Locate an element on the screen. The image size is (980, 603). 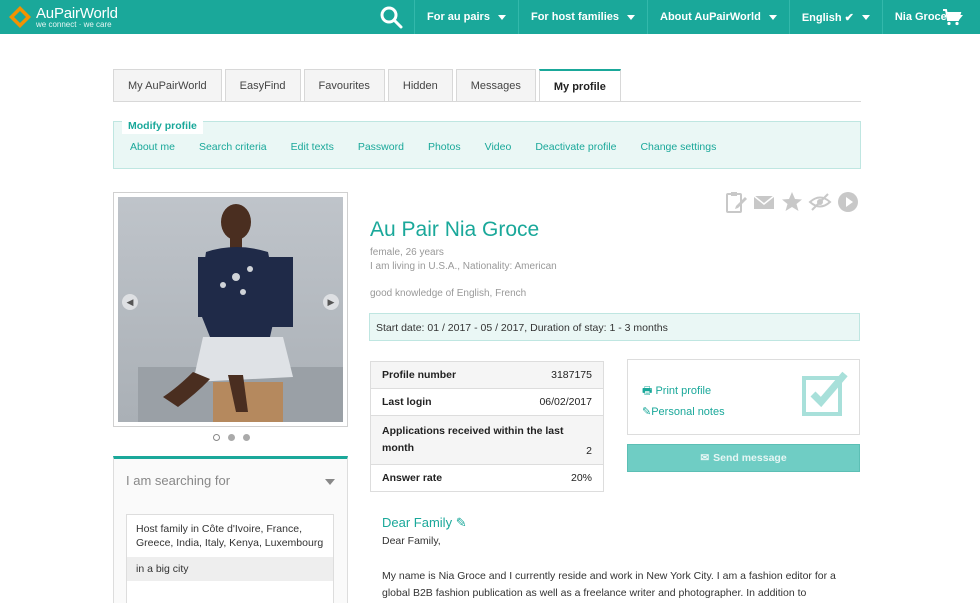
send-message-button: ✉ Send message is located at coordinates (743, 458).